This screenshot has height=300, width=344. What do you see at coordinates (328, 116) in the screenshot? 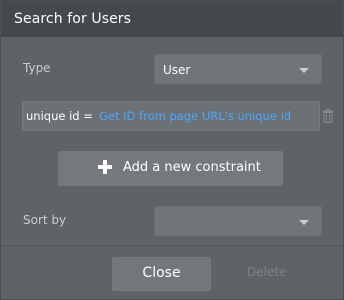
I see `trash-icon` at bounding box center [328, 116].